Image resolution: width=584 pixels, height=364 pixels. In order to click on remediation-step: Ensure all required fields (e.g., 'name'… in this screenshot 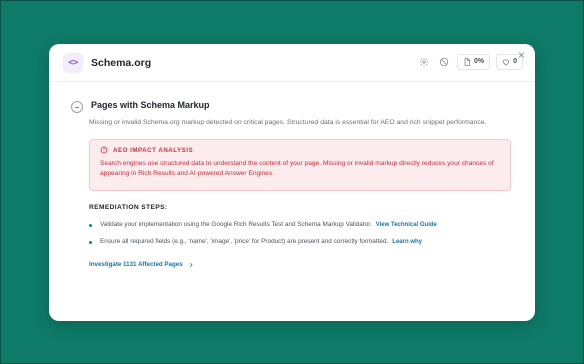, I will do `click(301, 242)`.